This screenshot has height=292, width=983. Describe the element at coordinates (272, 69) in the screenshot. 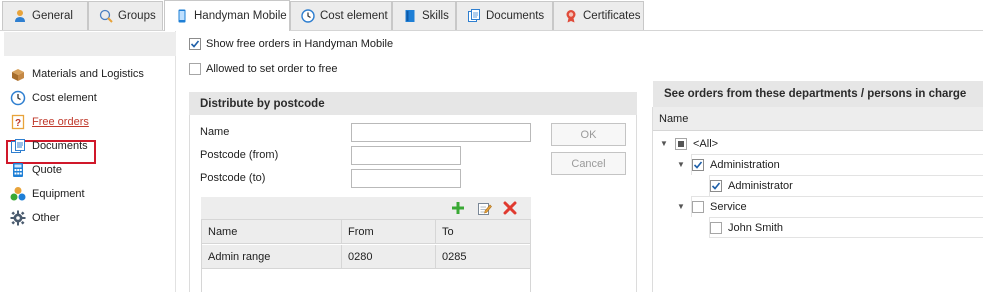

I see `allowed-set-free-label: Allowed to set order to free` at that location.